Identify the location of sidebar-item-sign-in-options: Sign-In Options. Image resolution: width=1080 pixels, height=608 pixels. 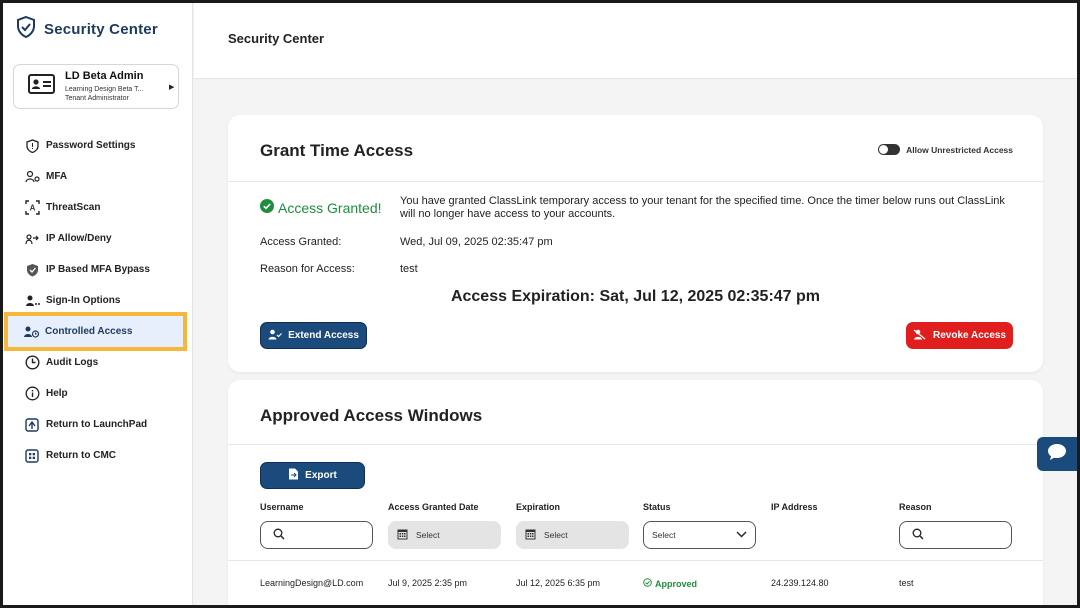
(98, 300).